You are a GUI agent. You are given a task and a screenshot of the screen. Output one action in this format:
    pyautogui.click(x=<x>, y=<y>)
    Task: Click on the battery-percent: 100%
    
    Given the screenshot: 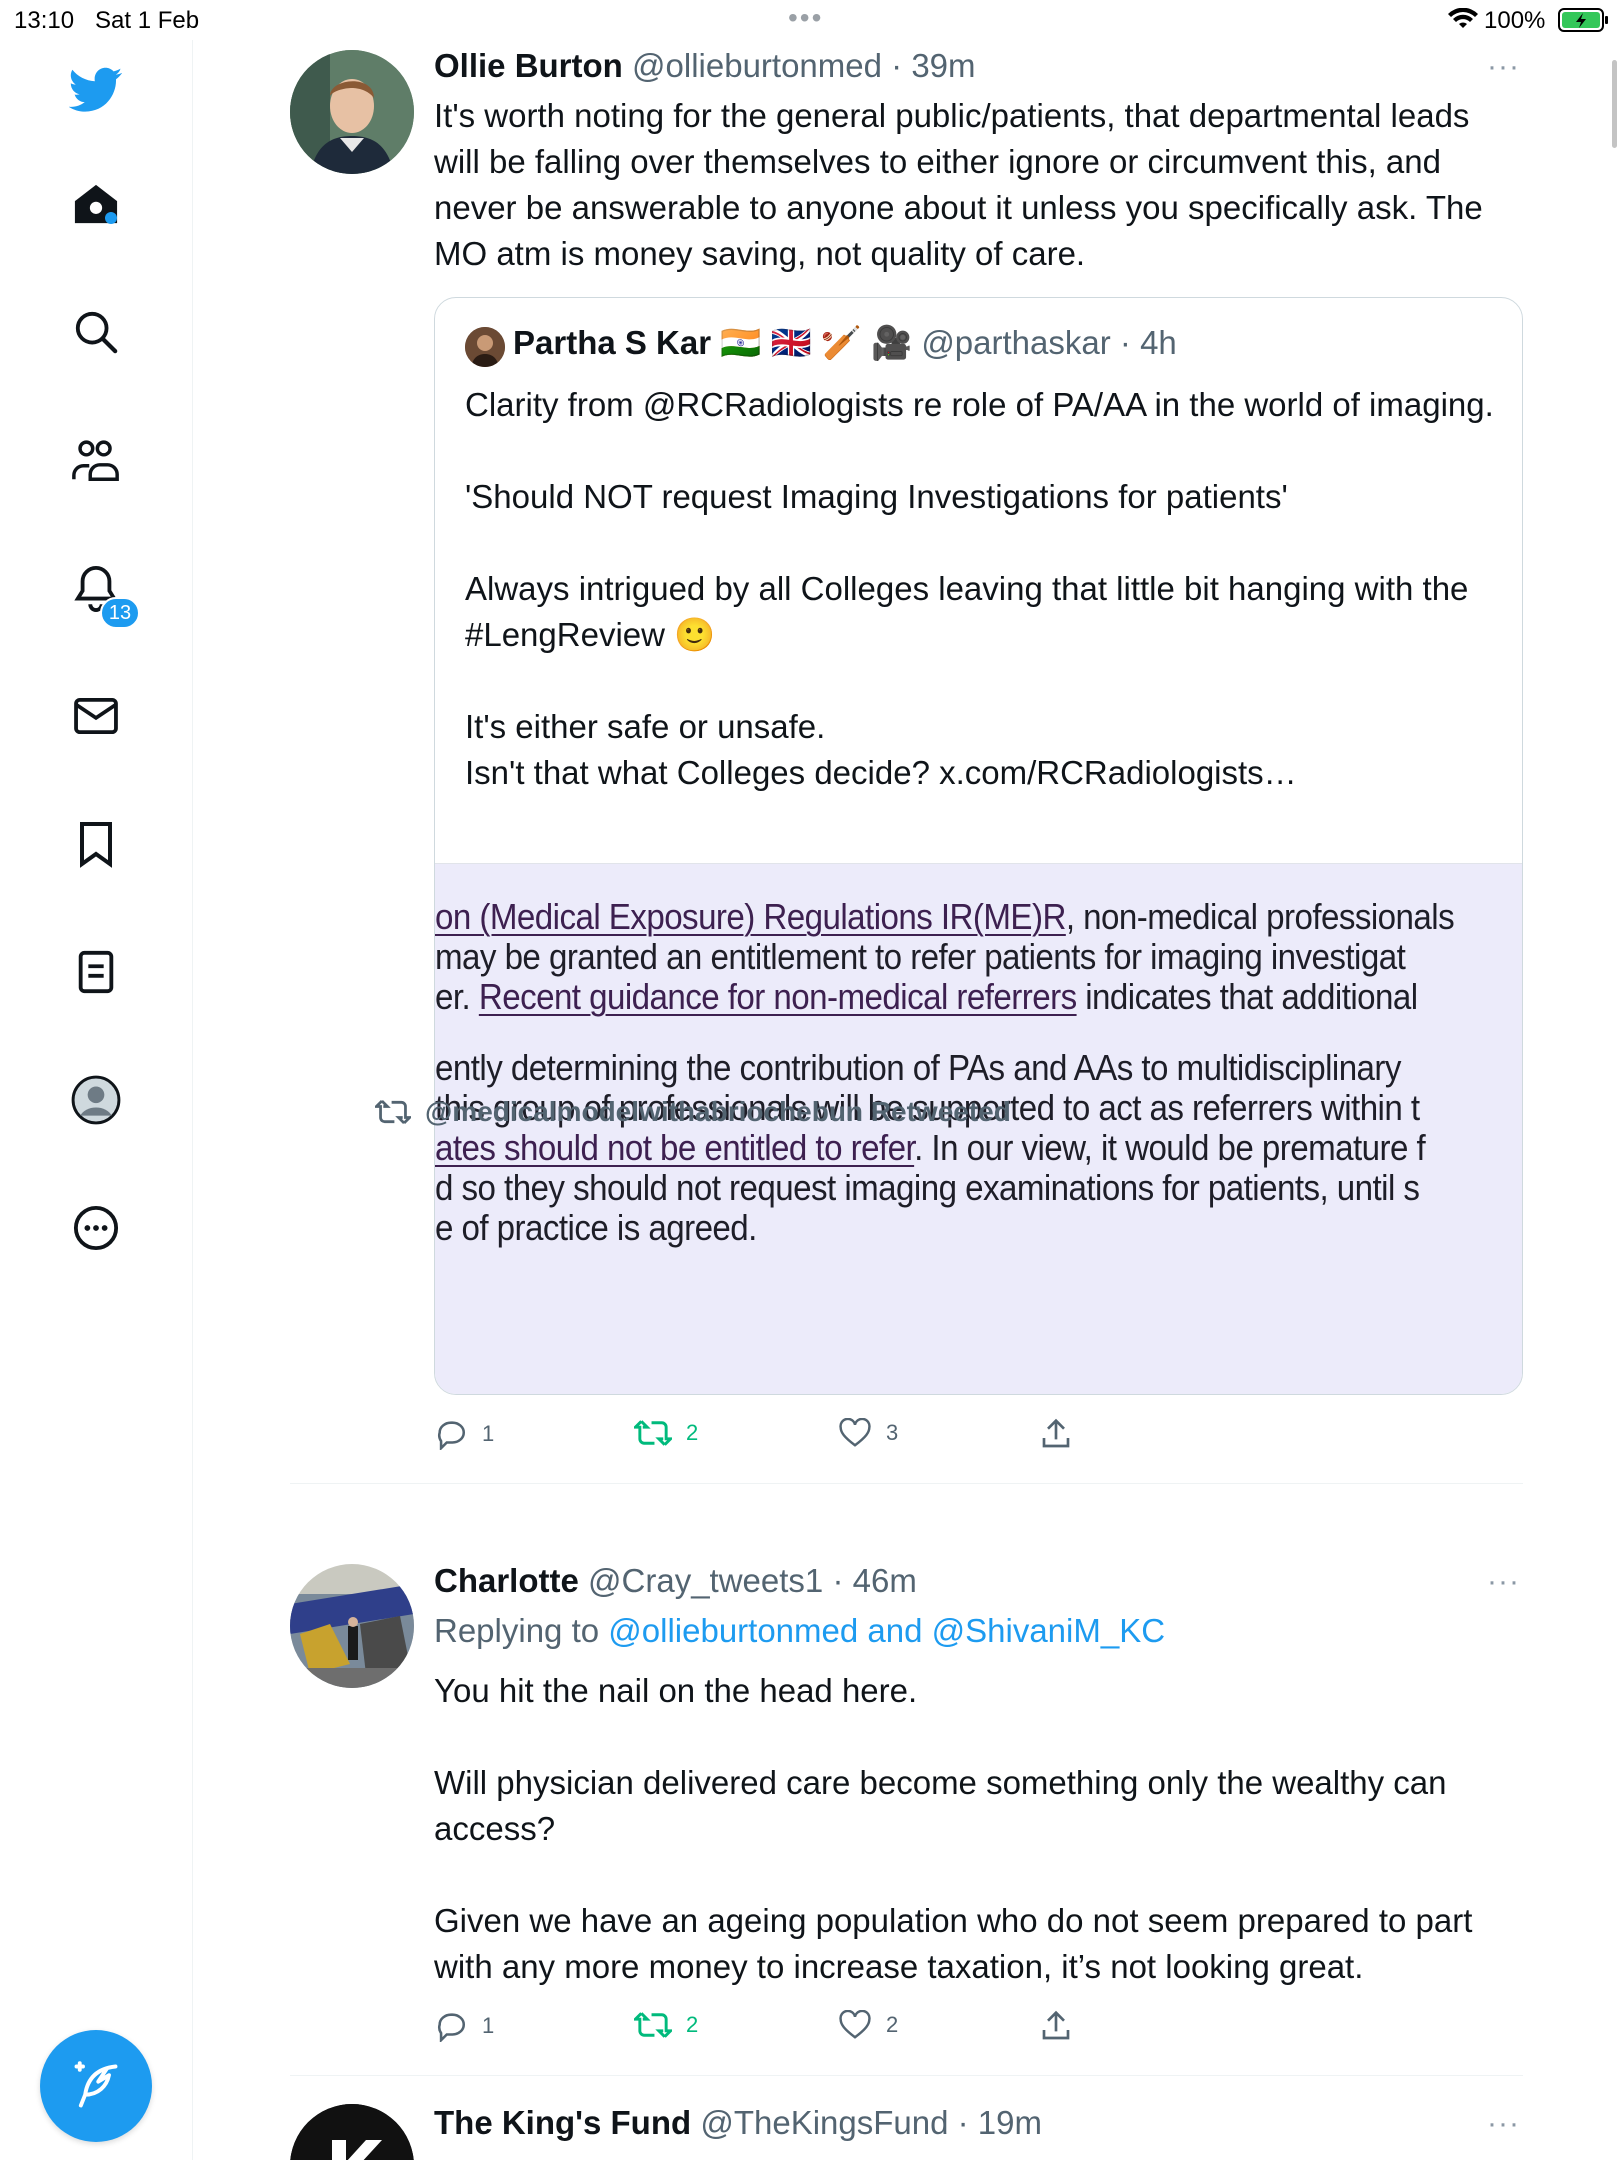 What is the action you would take?
    pyautogui.click(x=1515, y=20)
    